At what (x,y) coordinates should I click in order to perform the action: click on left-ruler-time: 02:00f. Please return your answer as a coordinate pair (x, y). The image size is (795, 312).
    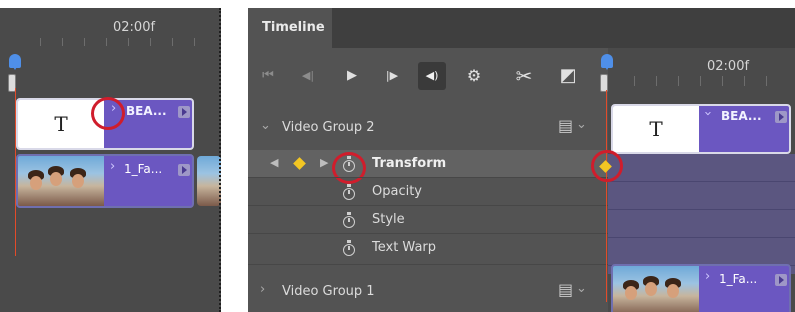
    Looking at the image, I should click on (134, 27).